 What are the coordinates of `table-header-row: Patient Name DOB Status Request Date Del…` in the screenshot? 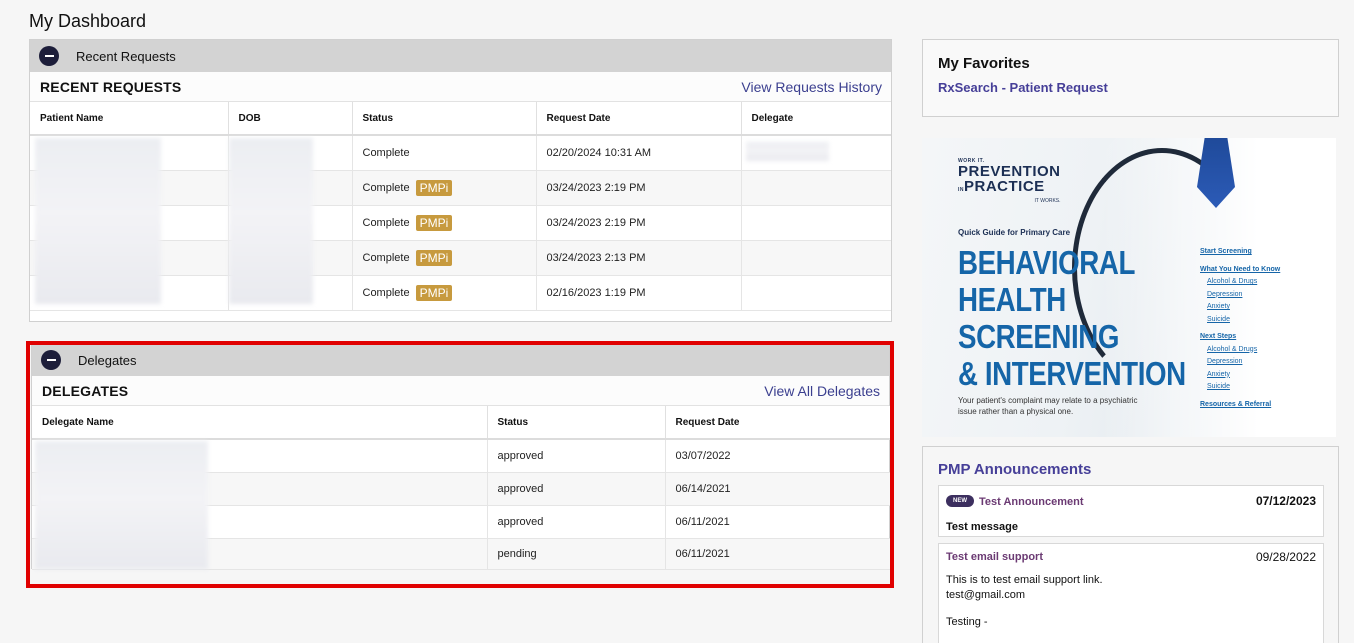 It's located at (460, 119).